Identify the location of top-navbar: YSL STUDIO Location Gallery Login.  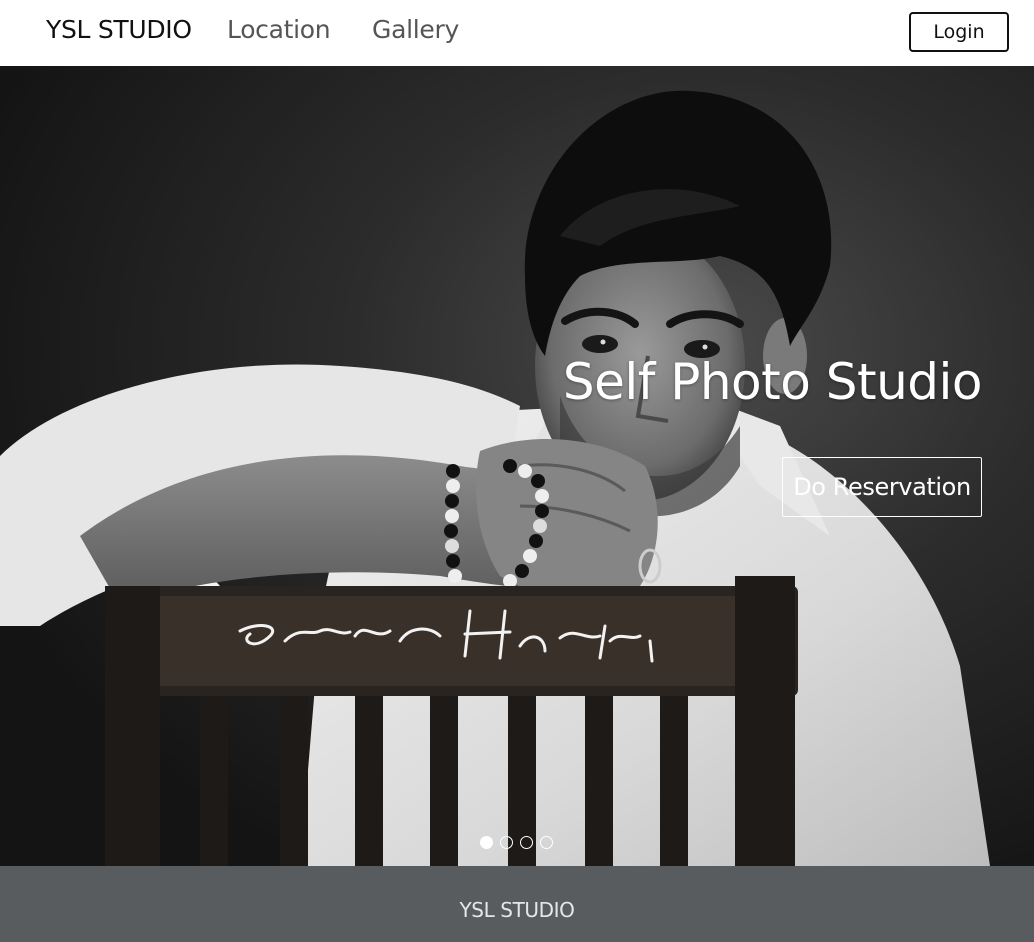
(517, 33).